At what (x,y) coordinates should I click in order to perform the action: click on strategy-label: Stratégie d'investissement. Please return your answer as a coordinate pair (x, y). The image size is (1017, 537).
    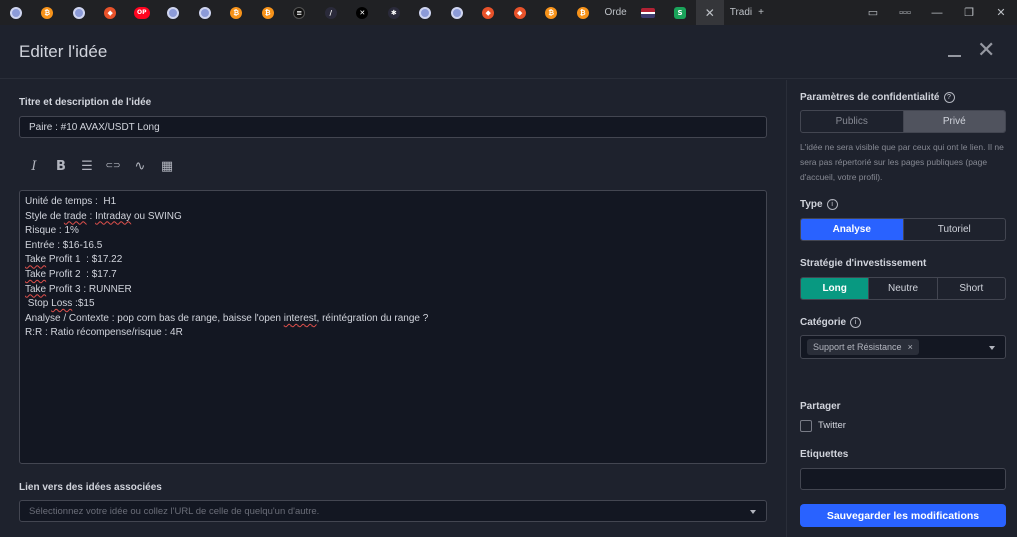
    Looking at the image, I should click on (863, 263).